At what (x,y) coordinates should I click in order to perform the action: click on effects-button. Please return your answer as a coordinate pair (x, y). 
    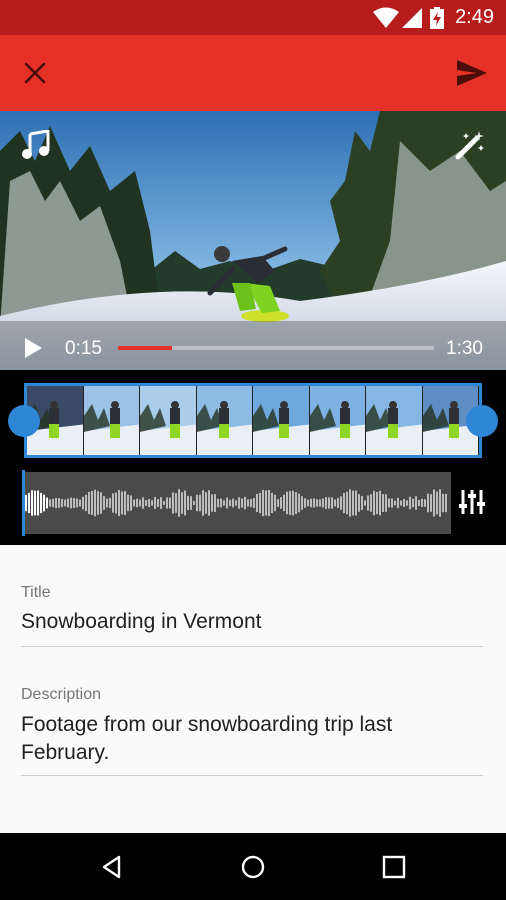
    Looking at the image, I should click on (470, 145).